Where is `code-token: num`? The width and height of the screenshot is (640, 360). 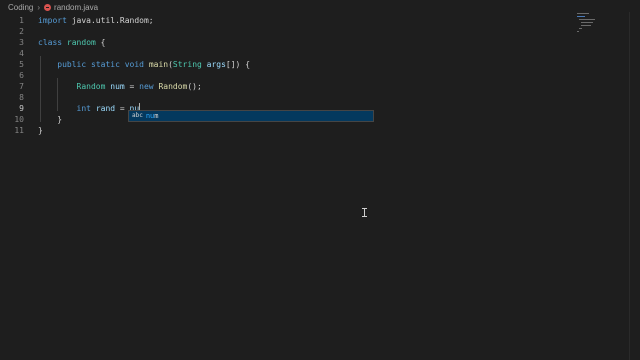 code-token: num is located at coordinates (117, 86).